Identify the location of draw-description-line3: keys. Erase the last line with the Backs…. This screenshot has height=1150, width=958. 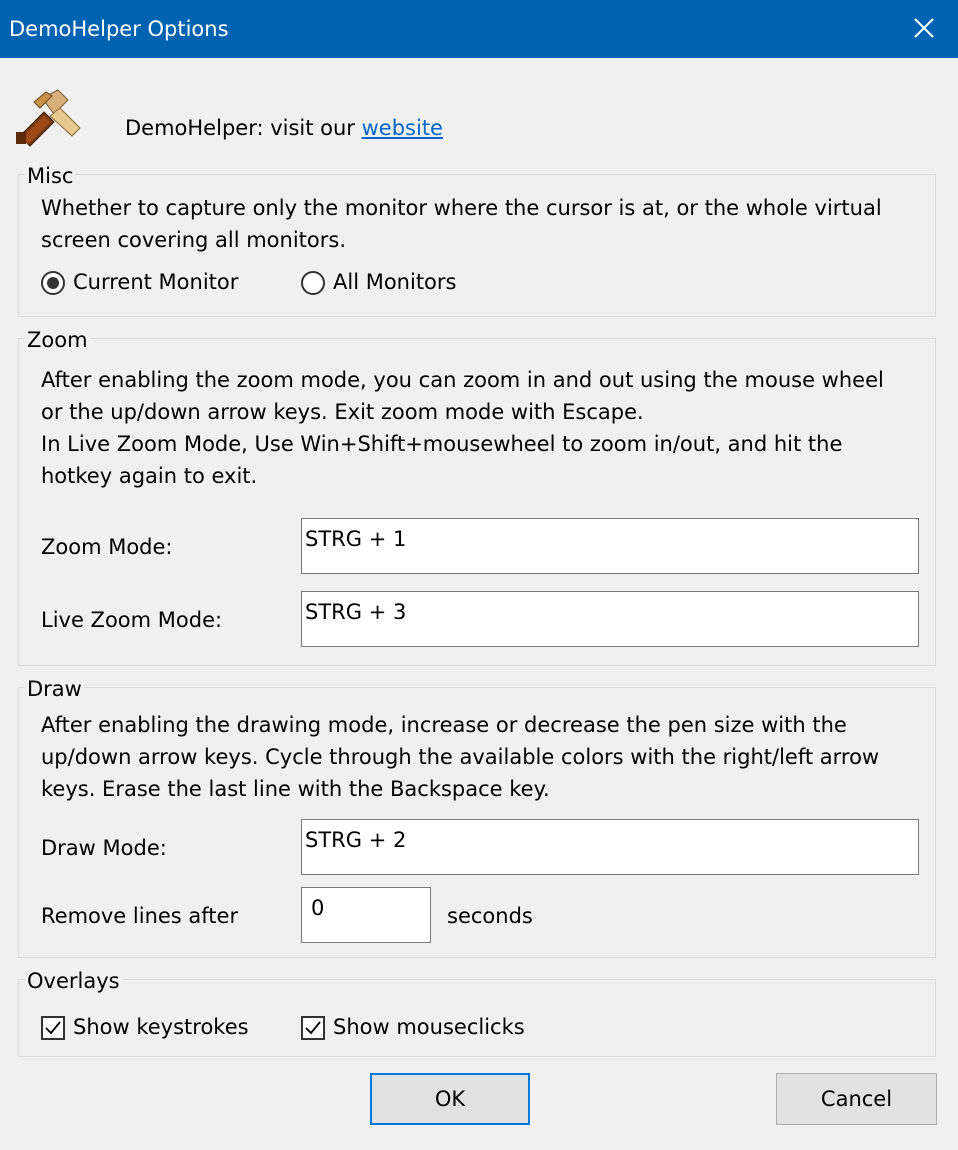
(295, 789).